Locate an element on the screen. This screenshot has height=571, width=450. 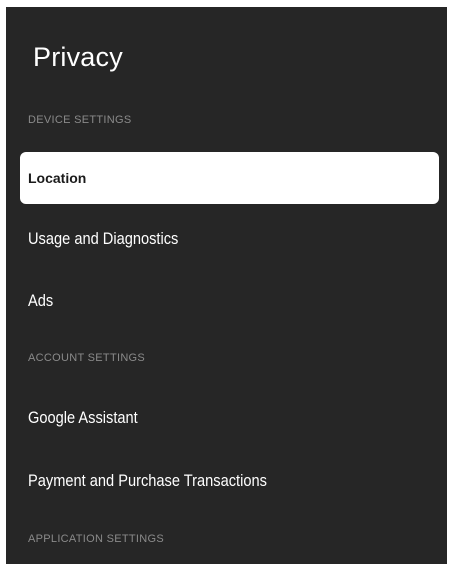
menu-item-label: Google Assistant is located at coordinates (83, 417).